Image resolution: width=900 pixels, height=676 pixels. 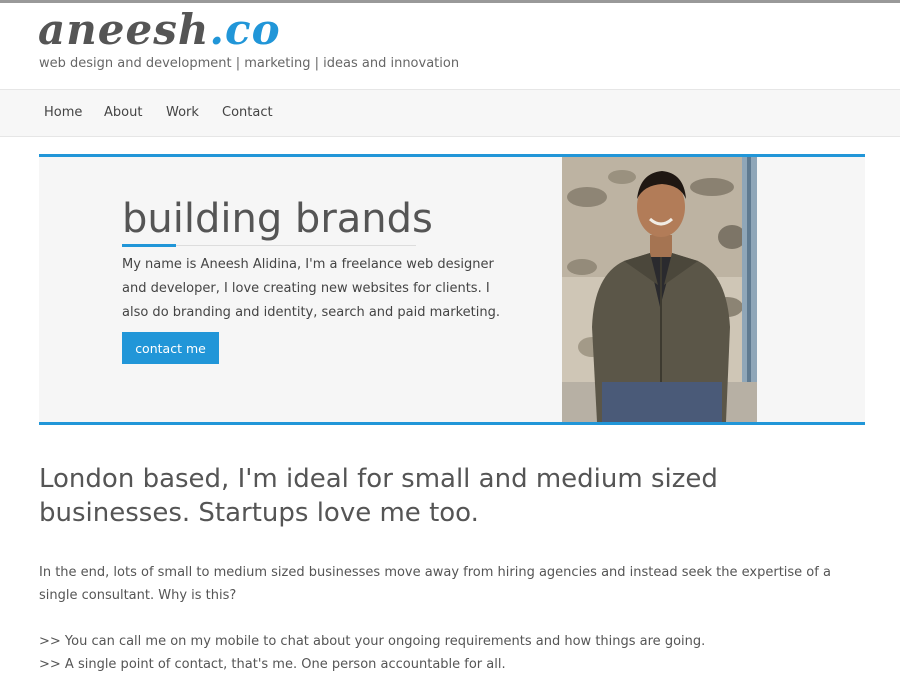 I want to click on nav-item-work: Work, so click(x=182, y=112).